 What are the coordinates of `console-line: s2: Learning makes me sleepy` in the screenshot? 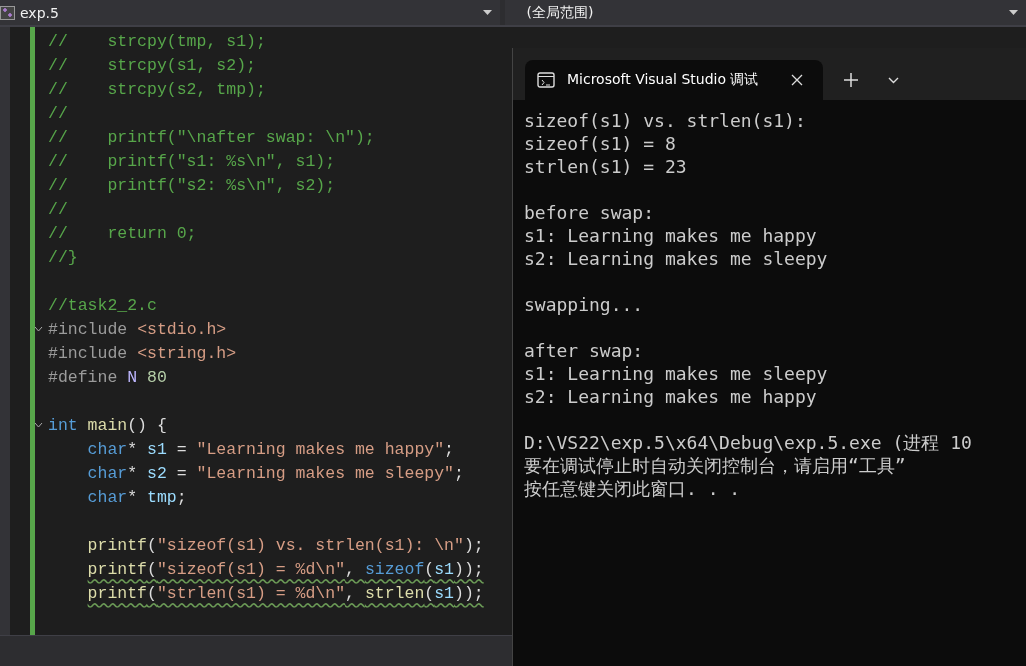 It's located at (676, 258).